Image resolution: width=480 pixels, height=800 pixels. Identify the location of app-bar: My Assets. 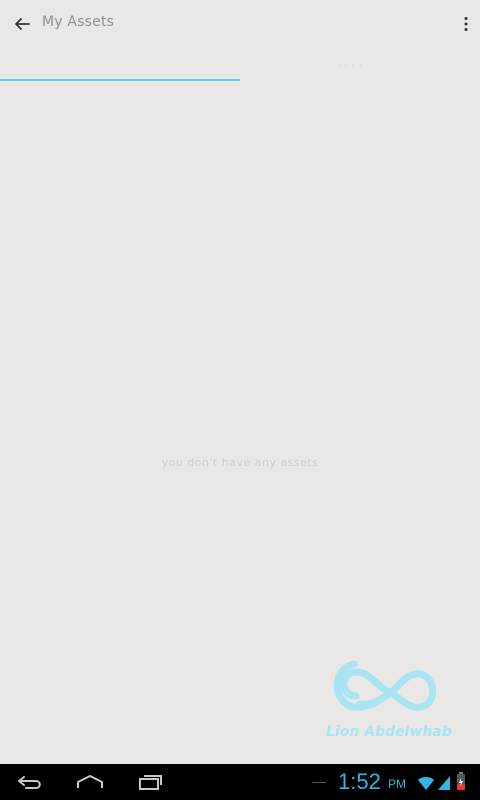
(240, 24).